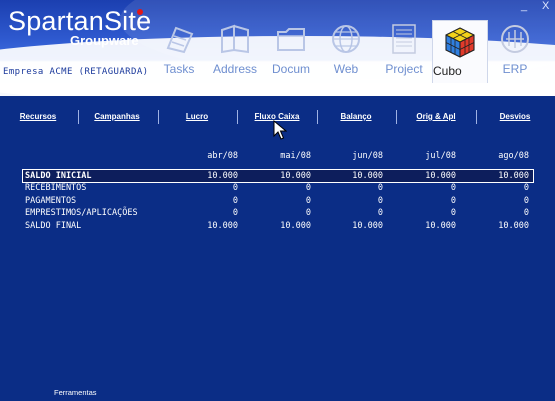 The height and width of the screenshot is (401, 555). I want to click on column-header: mai/08, so click(295, 156).